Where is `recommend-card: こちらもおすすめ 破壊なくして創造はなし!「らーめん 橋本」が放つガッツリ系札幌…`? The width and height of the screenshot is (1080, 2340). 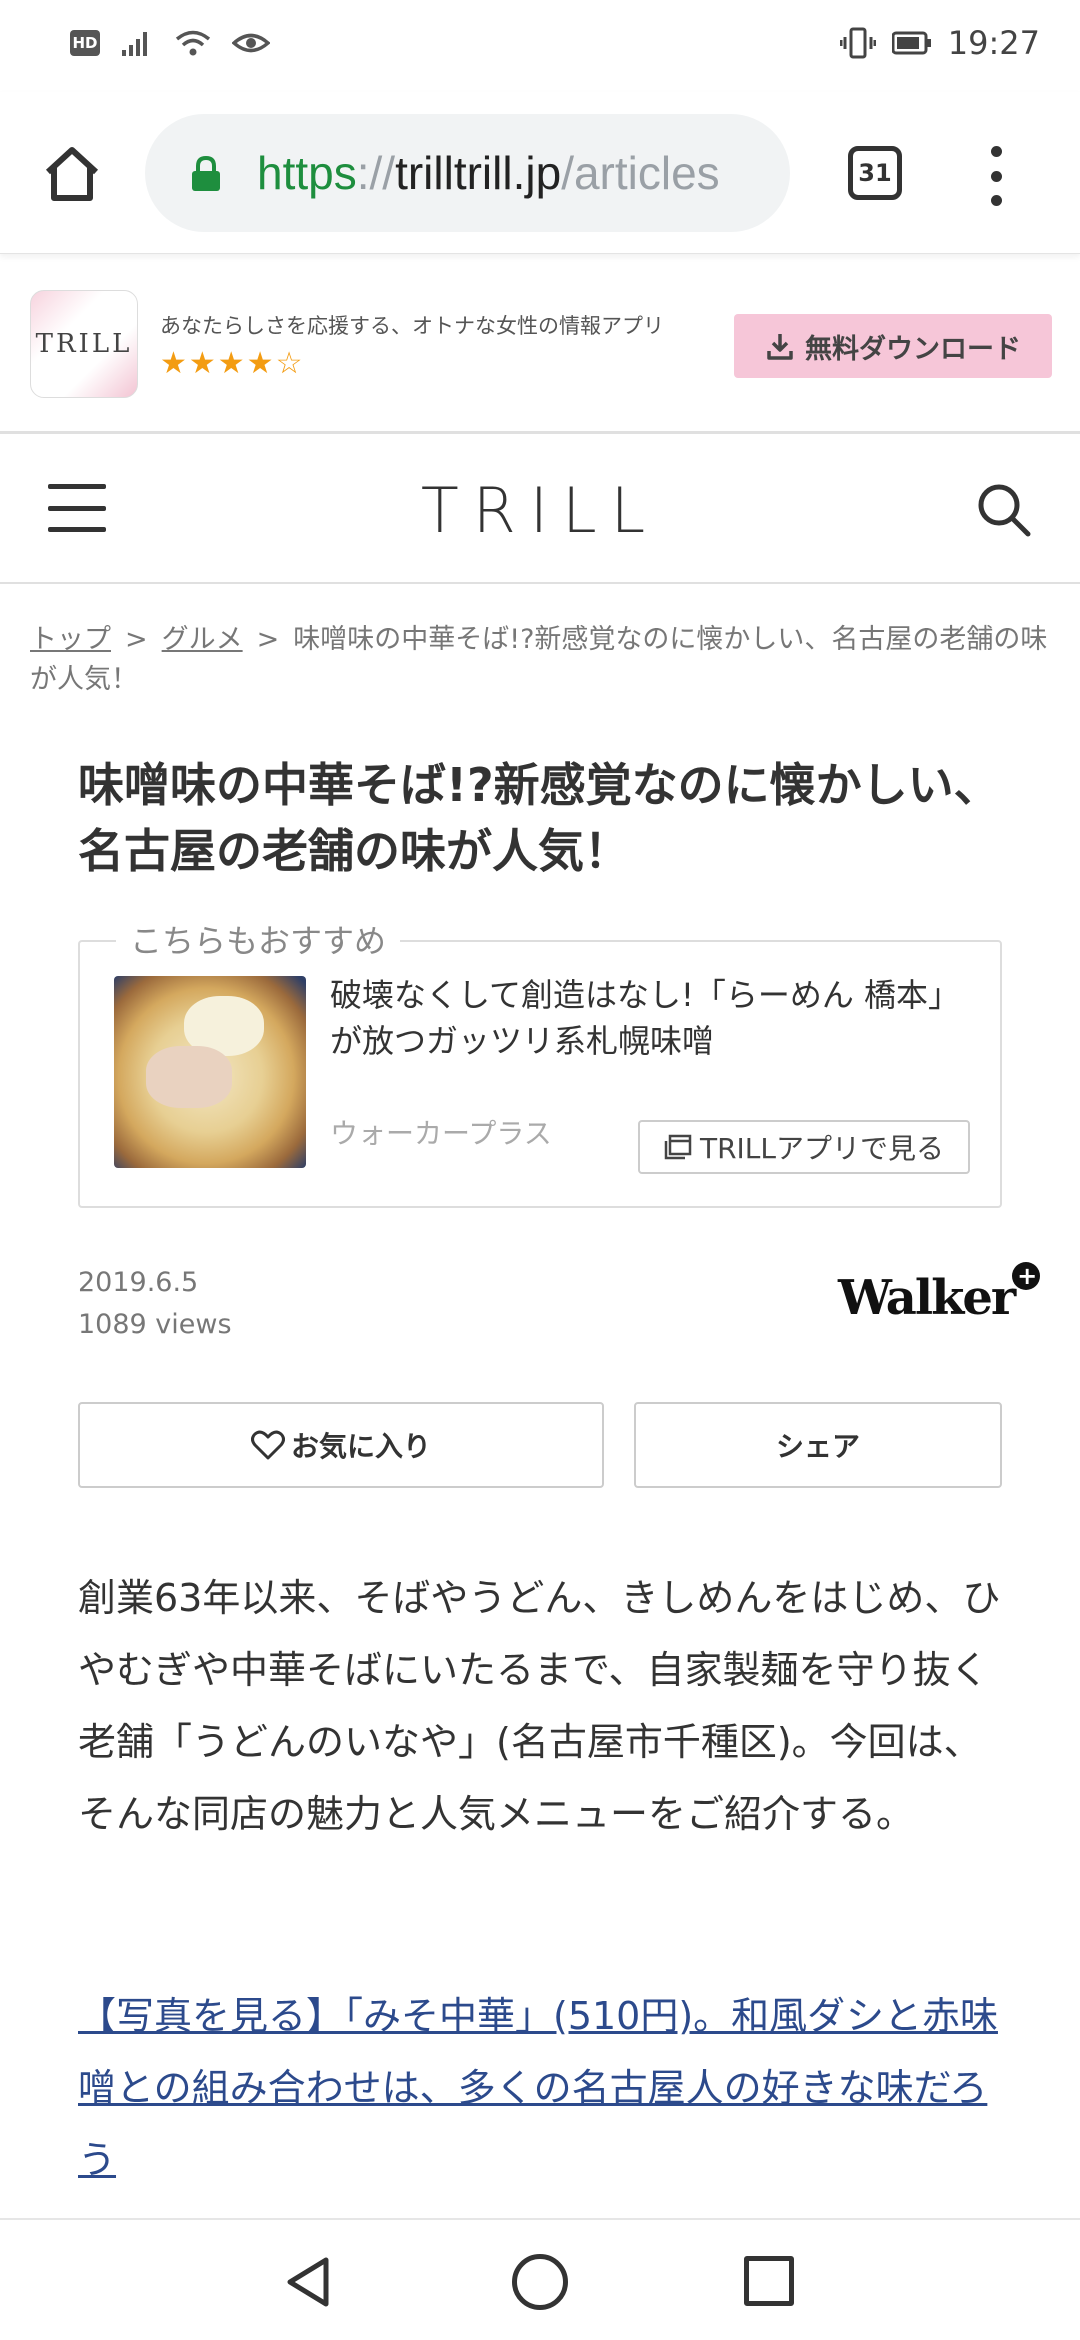 recommend-card: こちらもおすすめ 破壊なくして創造はなし!「らーめん 橋本」が放つガッツリ系札幌… is located at coordinates (540, 1062).